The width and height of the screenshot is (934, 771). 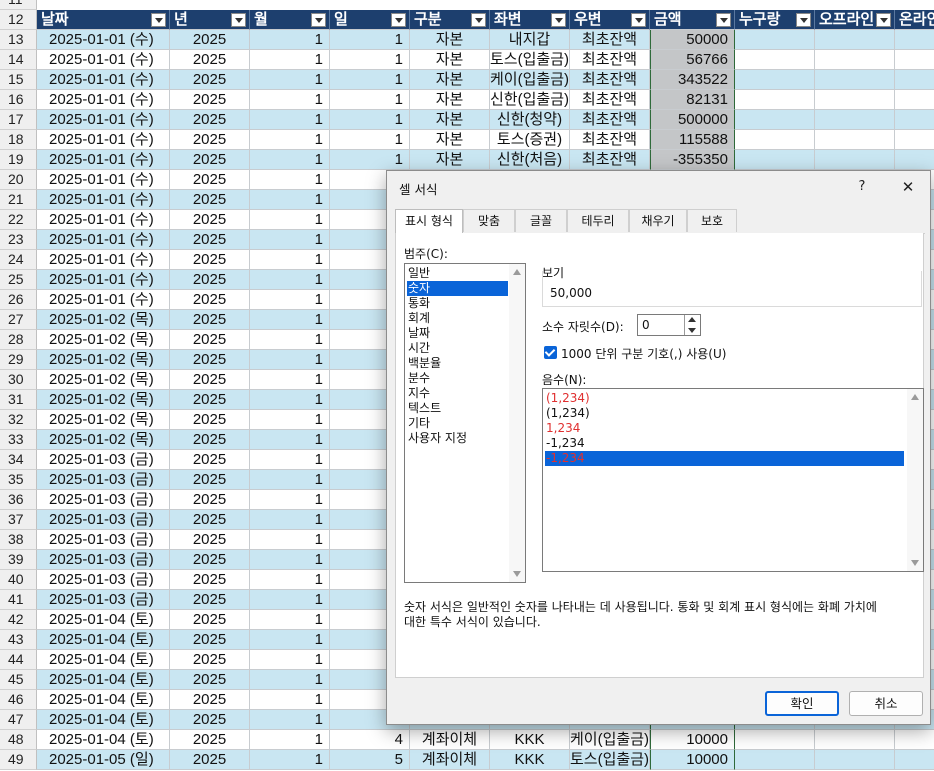 What do you see at coordinates (530, 60) in the screenshot?
I see `cell-left: 토스(입출금)` at bounding box center [530, 60].